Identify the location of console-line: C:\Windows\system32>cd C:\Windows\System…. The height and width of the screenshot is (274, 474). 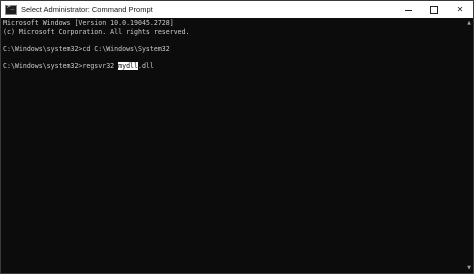
(86, 49).